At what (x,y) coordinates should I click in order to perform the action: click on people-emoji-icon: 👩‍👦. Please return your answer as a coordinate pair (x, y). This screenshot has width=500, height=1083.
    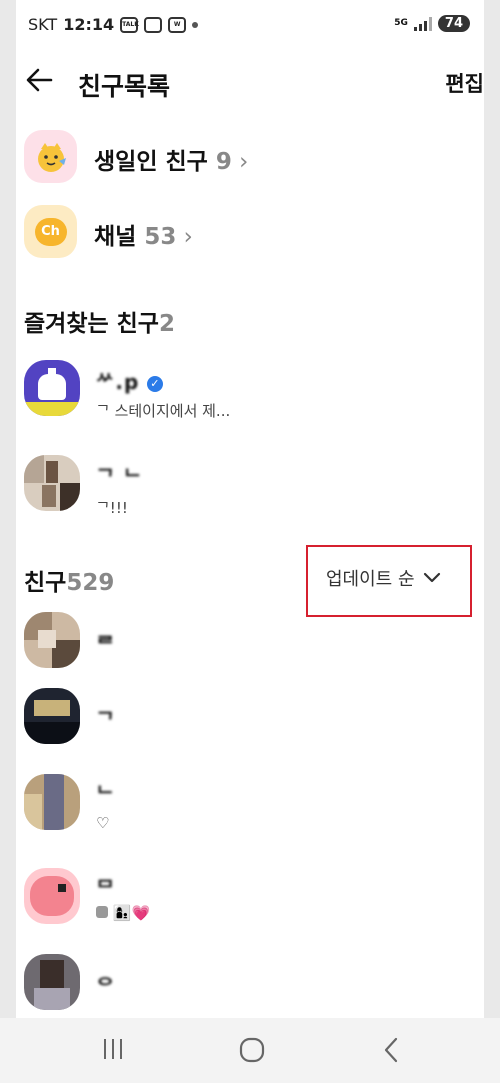
    Looking at the image, I should click on (122, 913).